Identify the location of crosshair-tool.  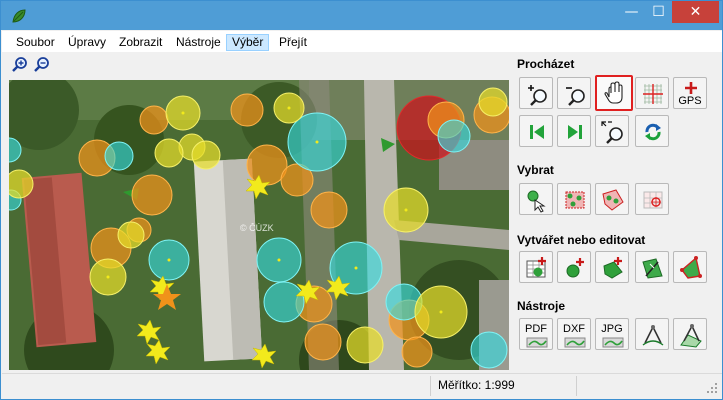
(652, 93).